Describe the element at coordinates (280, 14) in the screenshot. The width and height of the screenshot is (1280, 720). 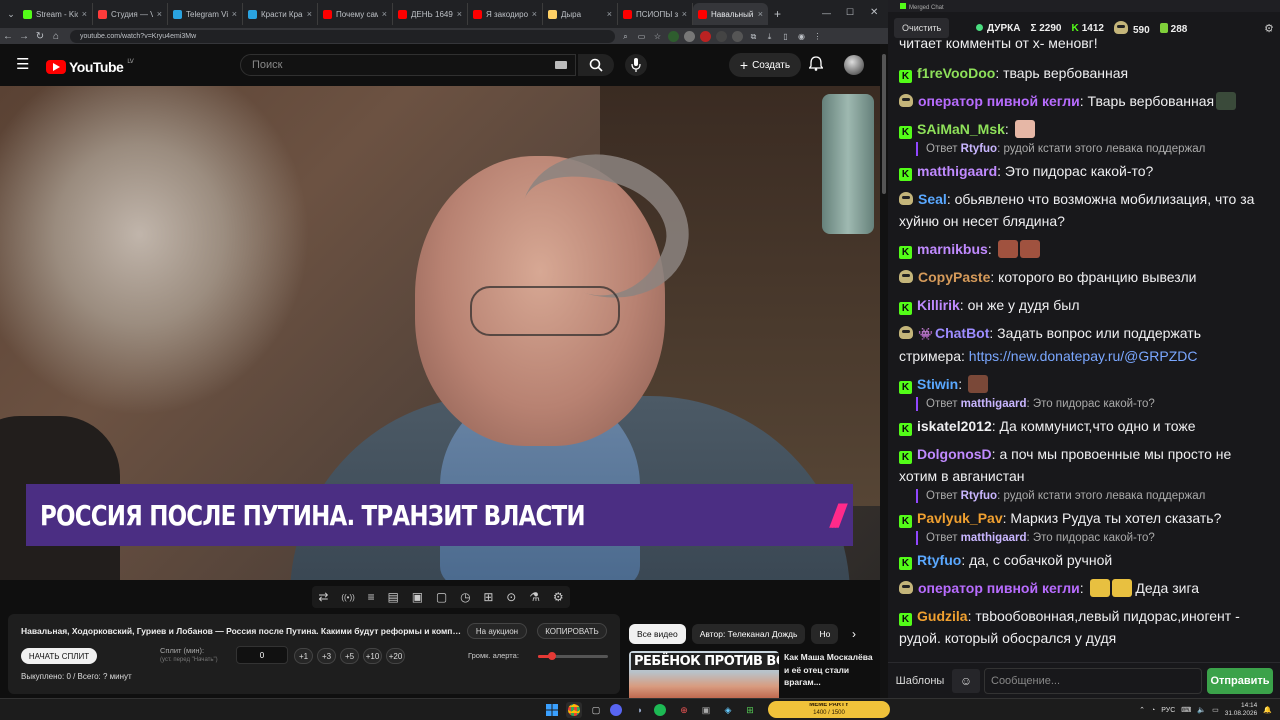
I see `browser-tab: Красти Краб ×` at that location.